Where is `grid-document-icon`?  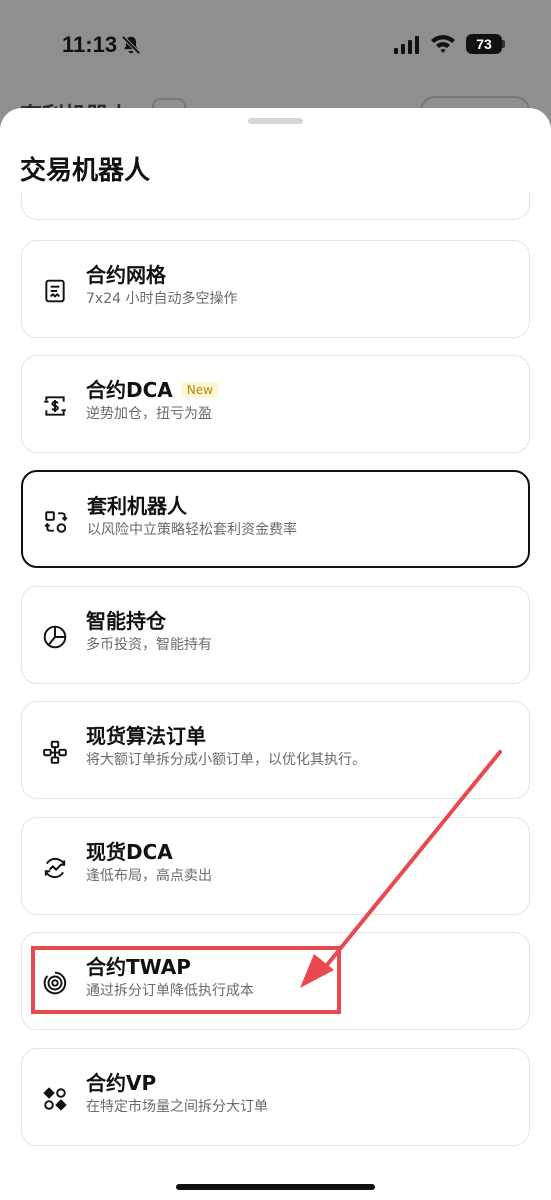
grid-document-icon is located at coordinates (55, 291).